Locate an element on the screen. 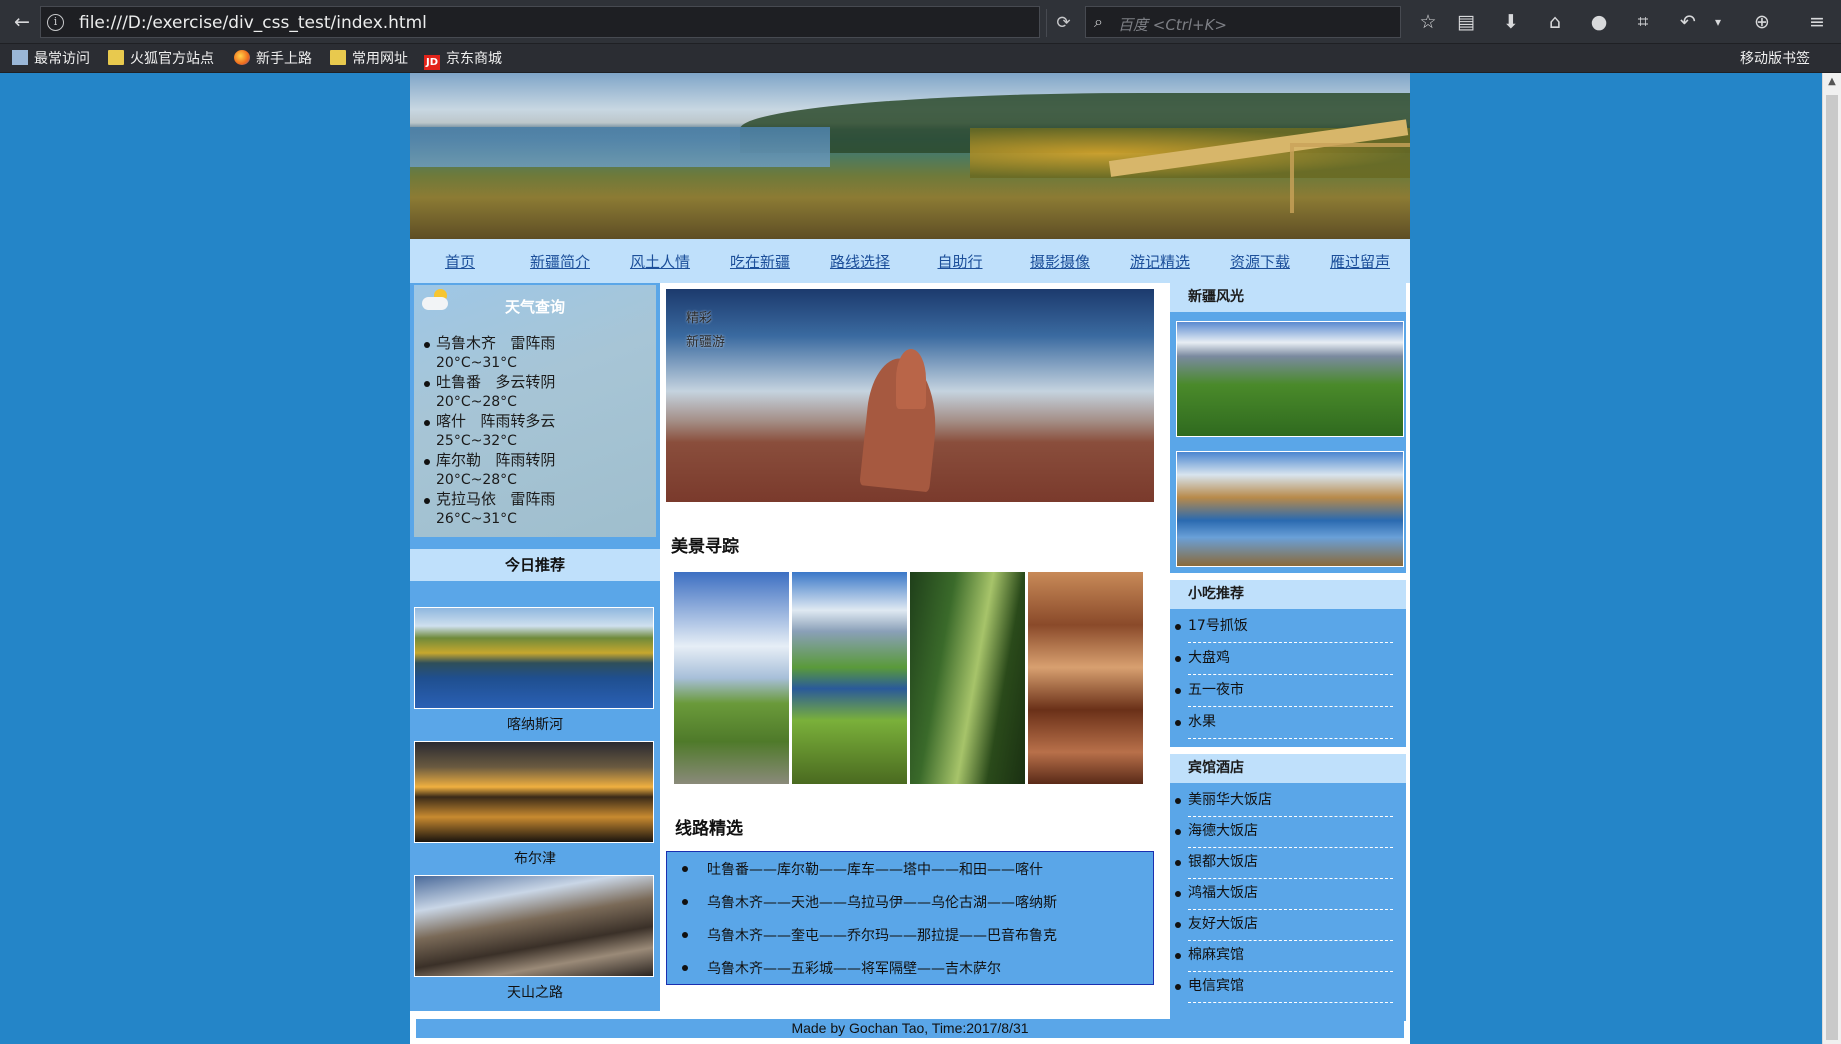 The image size is (1841, 1044). today-card-burqin: 布尔津 is located at coordinates (535, 808).